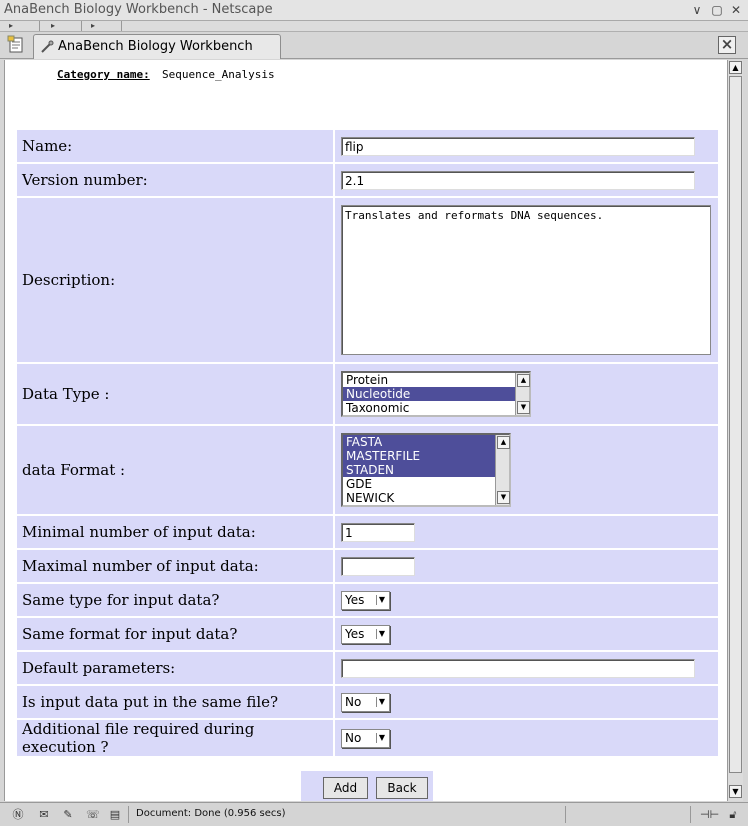 The width and height of the screenshot is (748, 826). I want to click on tab-label: AnaBench Biology Workbench, so click(155, 46).